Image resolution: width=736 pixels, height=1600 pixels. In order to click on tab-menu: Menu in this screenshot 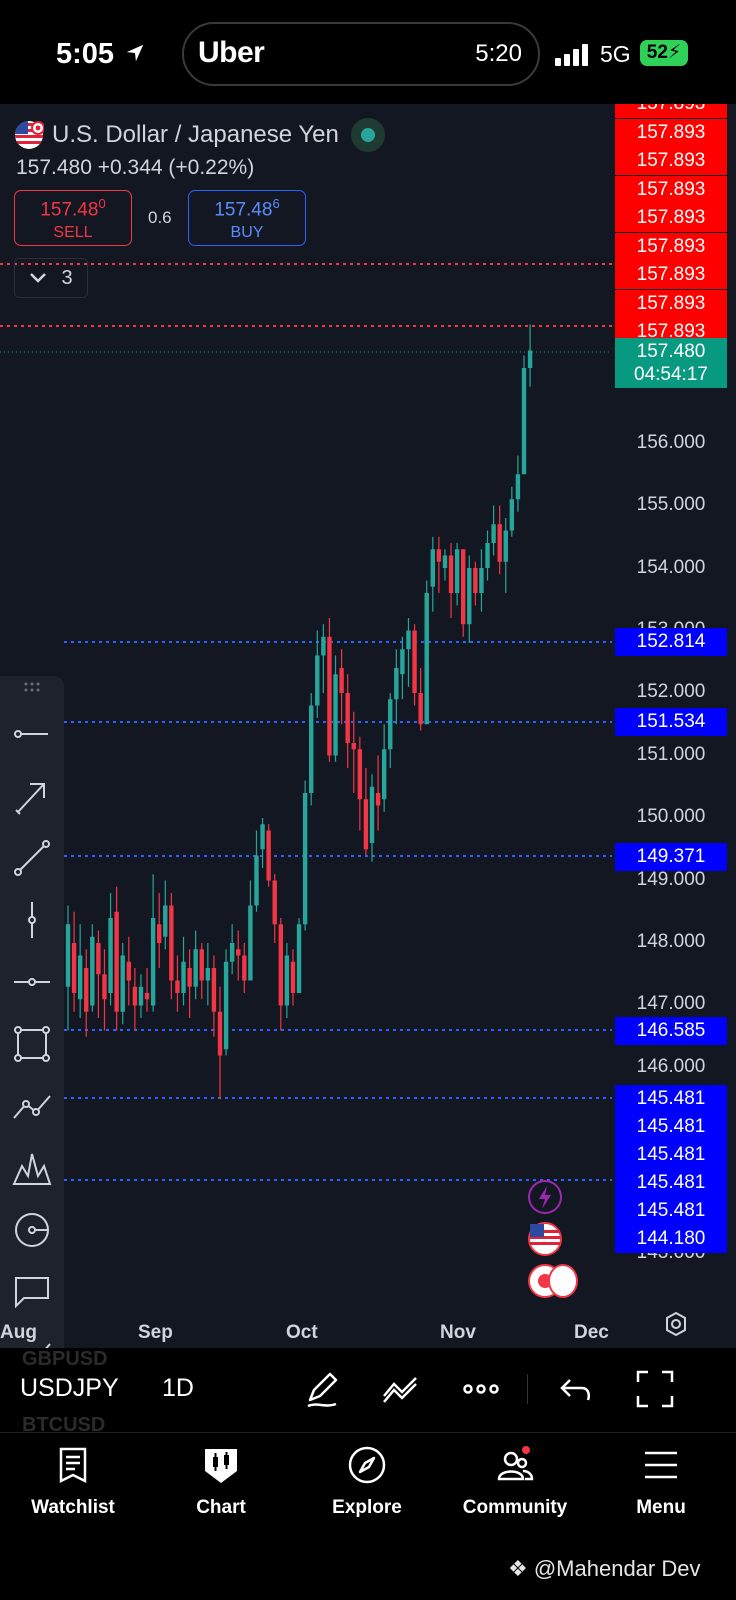, I will do `click(661, 1485)`.